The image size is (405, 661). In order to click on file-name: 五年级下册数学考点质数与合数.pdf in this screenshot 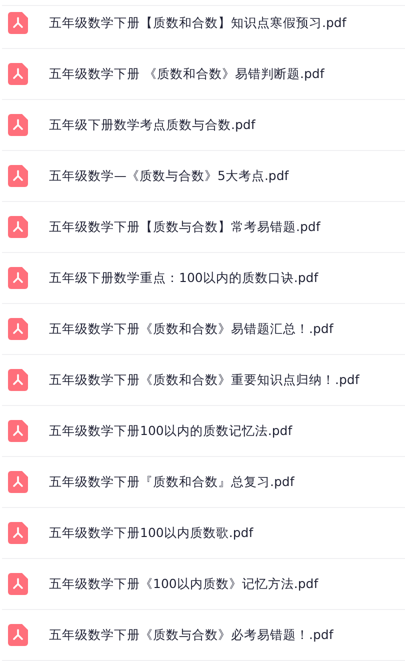, I will do `click(152, 125)`.